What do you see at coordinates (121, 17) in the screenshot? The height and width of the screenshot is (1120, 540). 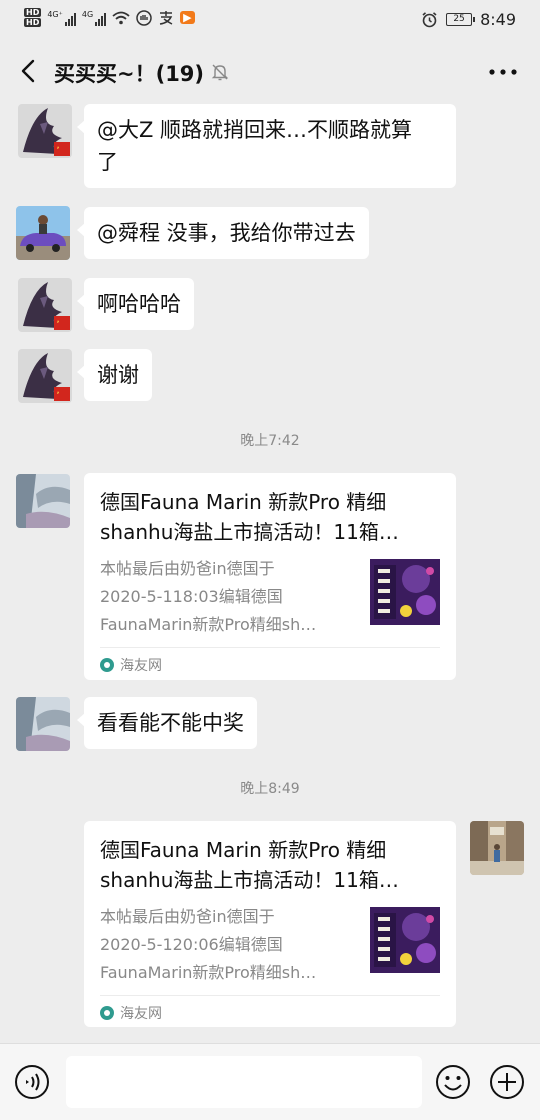 I see `wifi-icon` at bounding box center [121, 17].